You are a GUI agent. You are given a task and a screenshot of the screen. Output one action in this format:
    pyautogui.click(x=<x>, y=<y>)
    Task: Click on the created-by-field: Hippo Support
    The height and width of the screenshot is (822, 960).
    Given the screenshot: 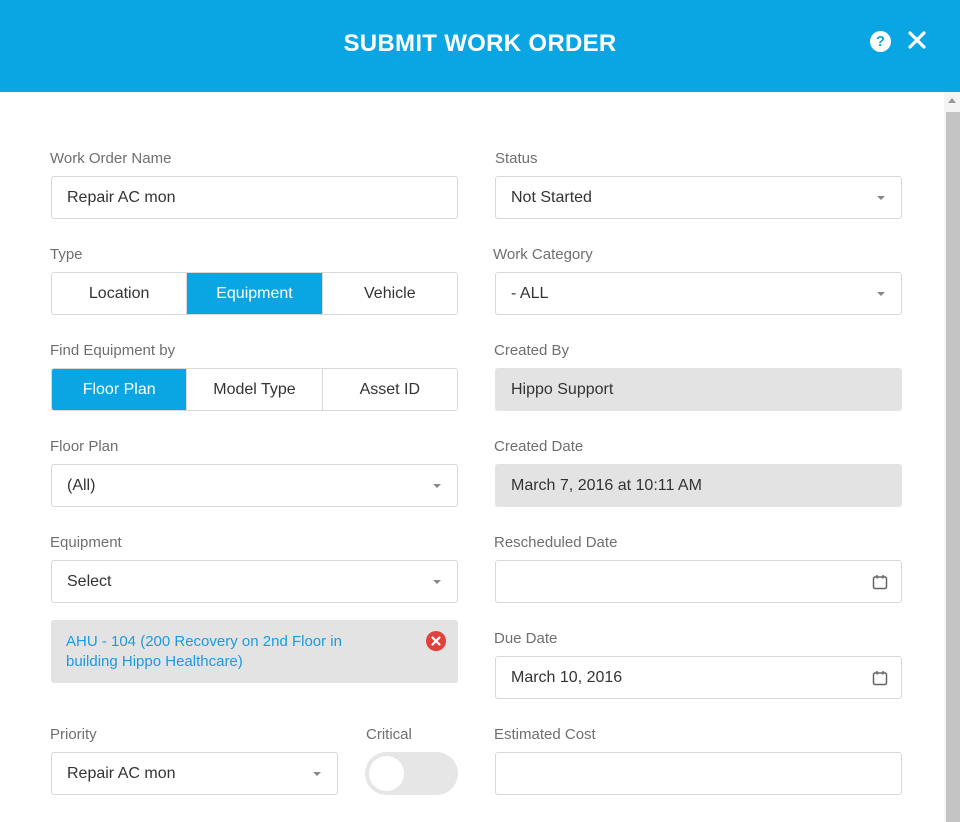 What is the action you would take?
    pyautogui.click(x=698, y=389)
    